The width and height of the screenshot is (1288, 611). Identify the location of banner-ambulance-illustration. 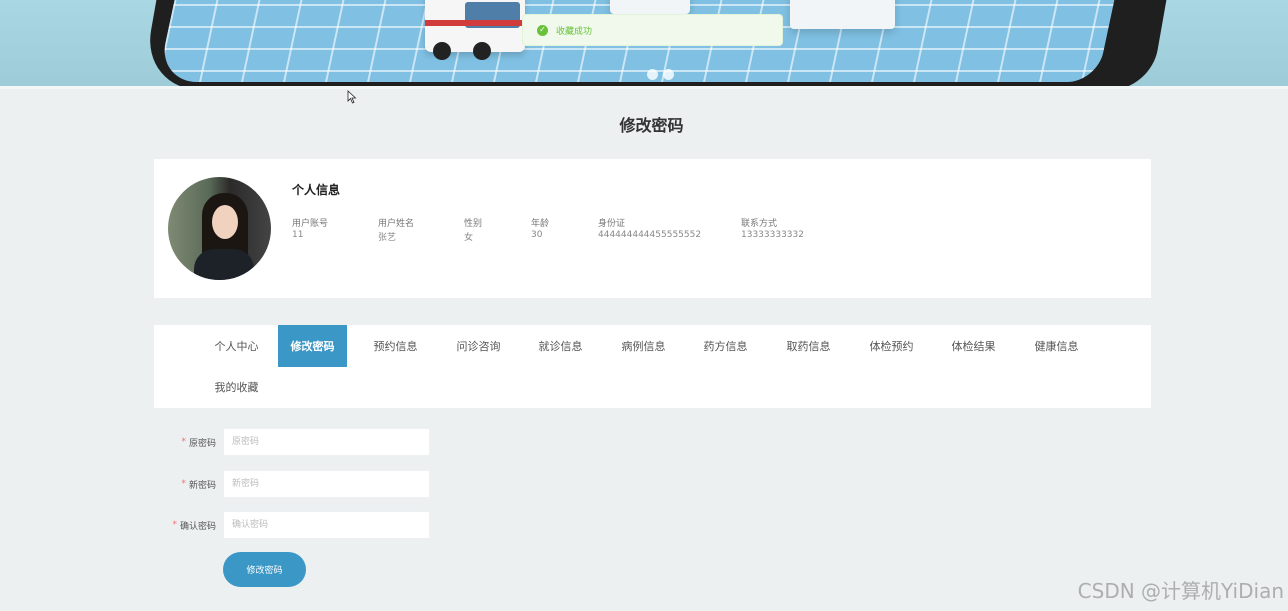
(475, 30).